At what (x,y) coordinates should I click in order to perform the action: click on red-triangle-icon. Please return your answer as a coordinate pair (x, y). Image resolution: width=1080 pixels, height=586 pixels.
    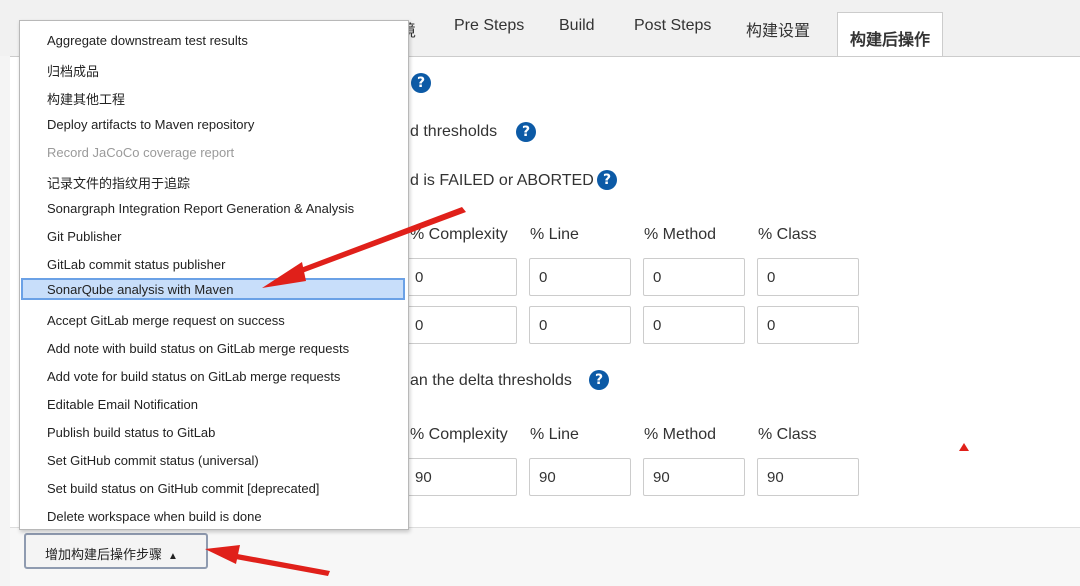
    Looking at the image, I should click on (964, 447).